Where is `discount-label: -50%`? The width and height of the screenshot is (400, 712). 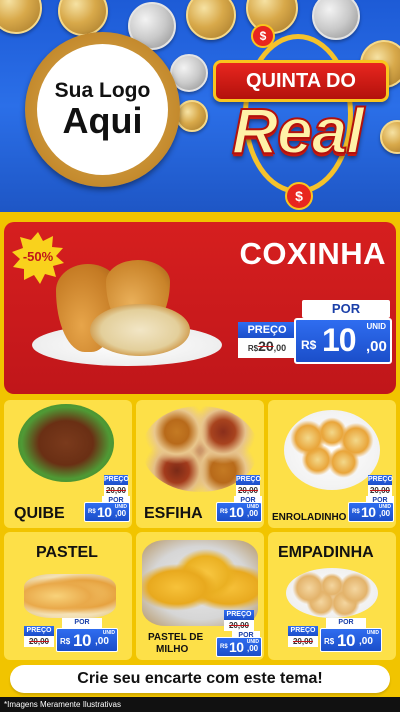
discount-label: -50% is located at coordinates (38, 256).